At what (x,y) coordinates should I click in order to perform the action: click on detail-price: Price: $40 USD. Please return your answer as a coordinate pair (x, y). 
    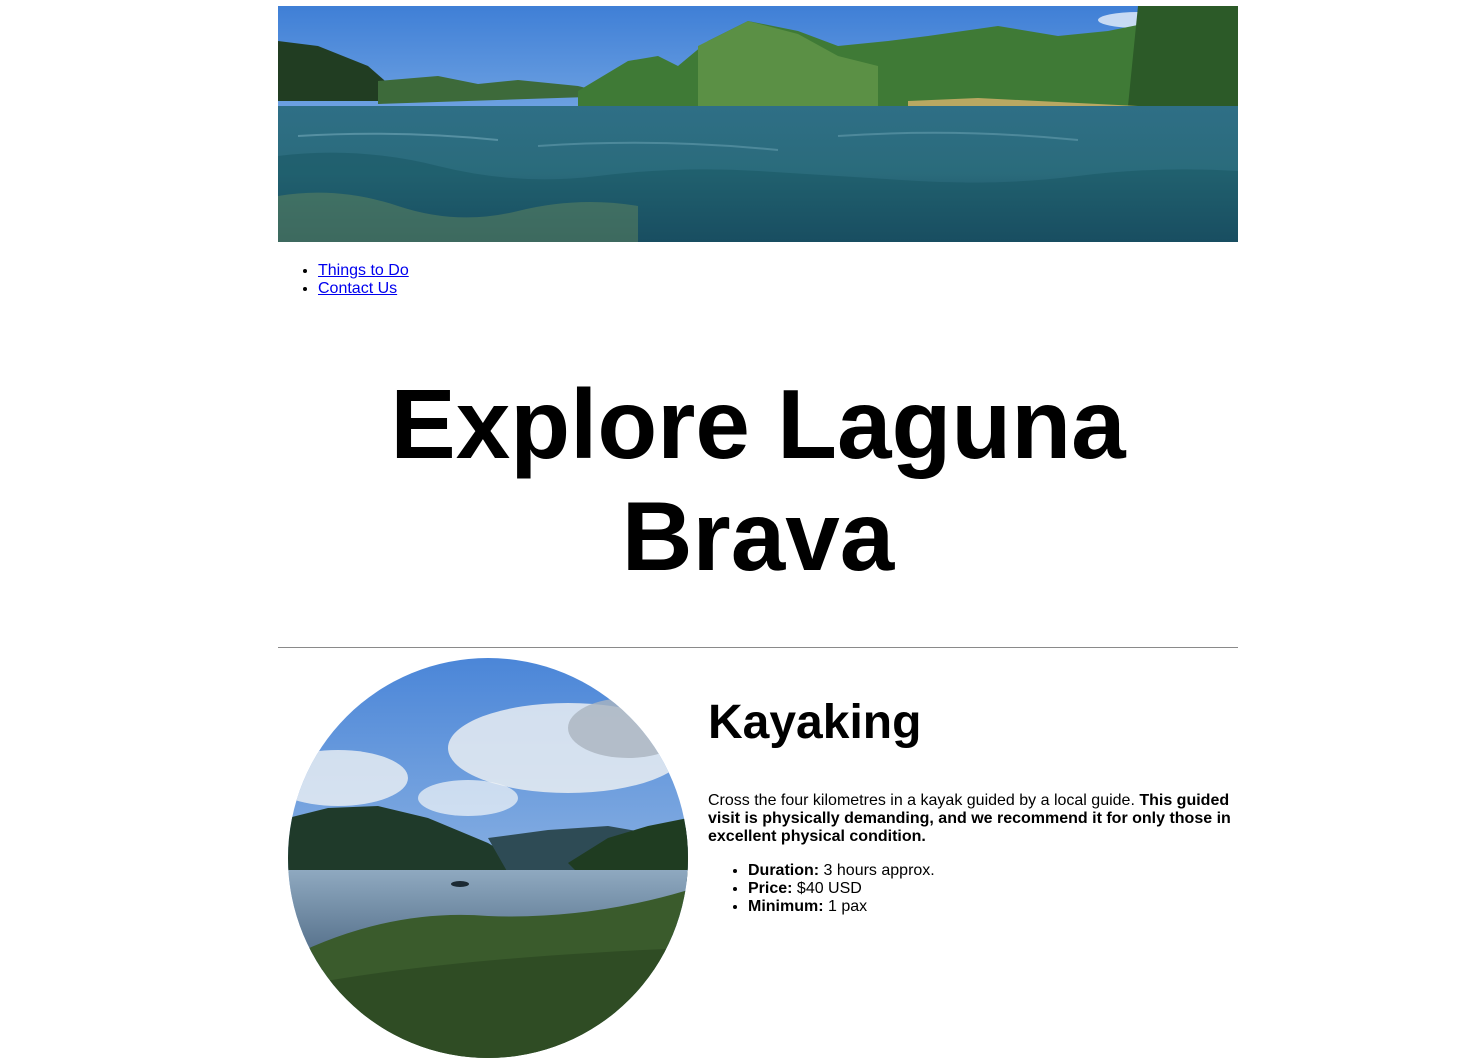
    Looking at the image, I should click on (993, 889).